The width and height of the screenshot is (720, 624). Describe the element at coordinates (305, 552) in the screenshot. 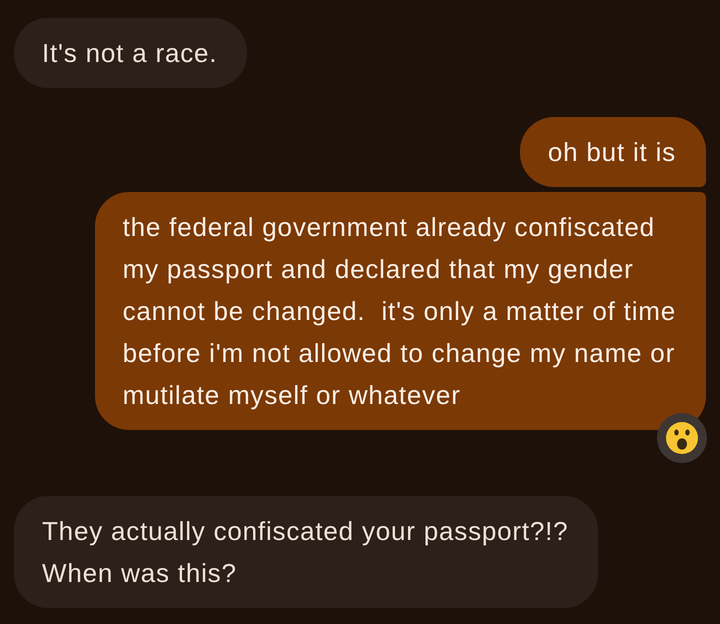

I see `message-text: They actually confiscated your passport?!? When was this?` at that location.